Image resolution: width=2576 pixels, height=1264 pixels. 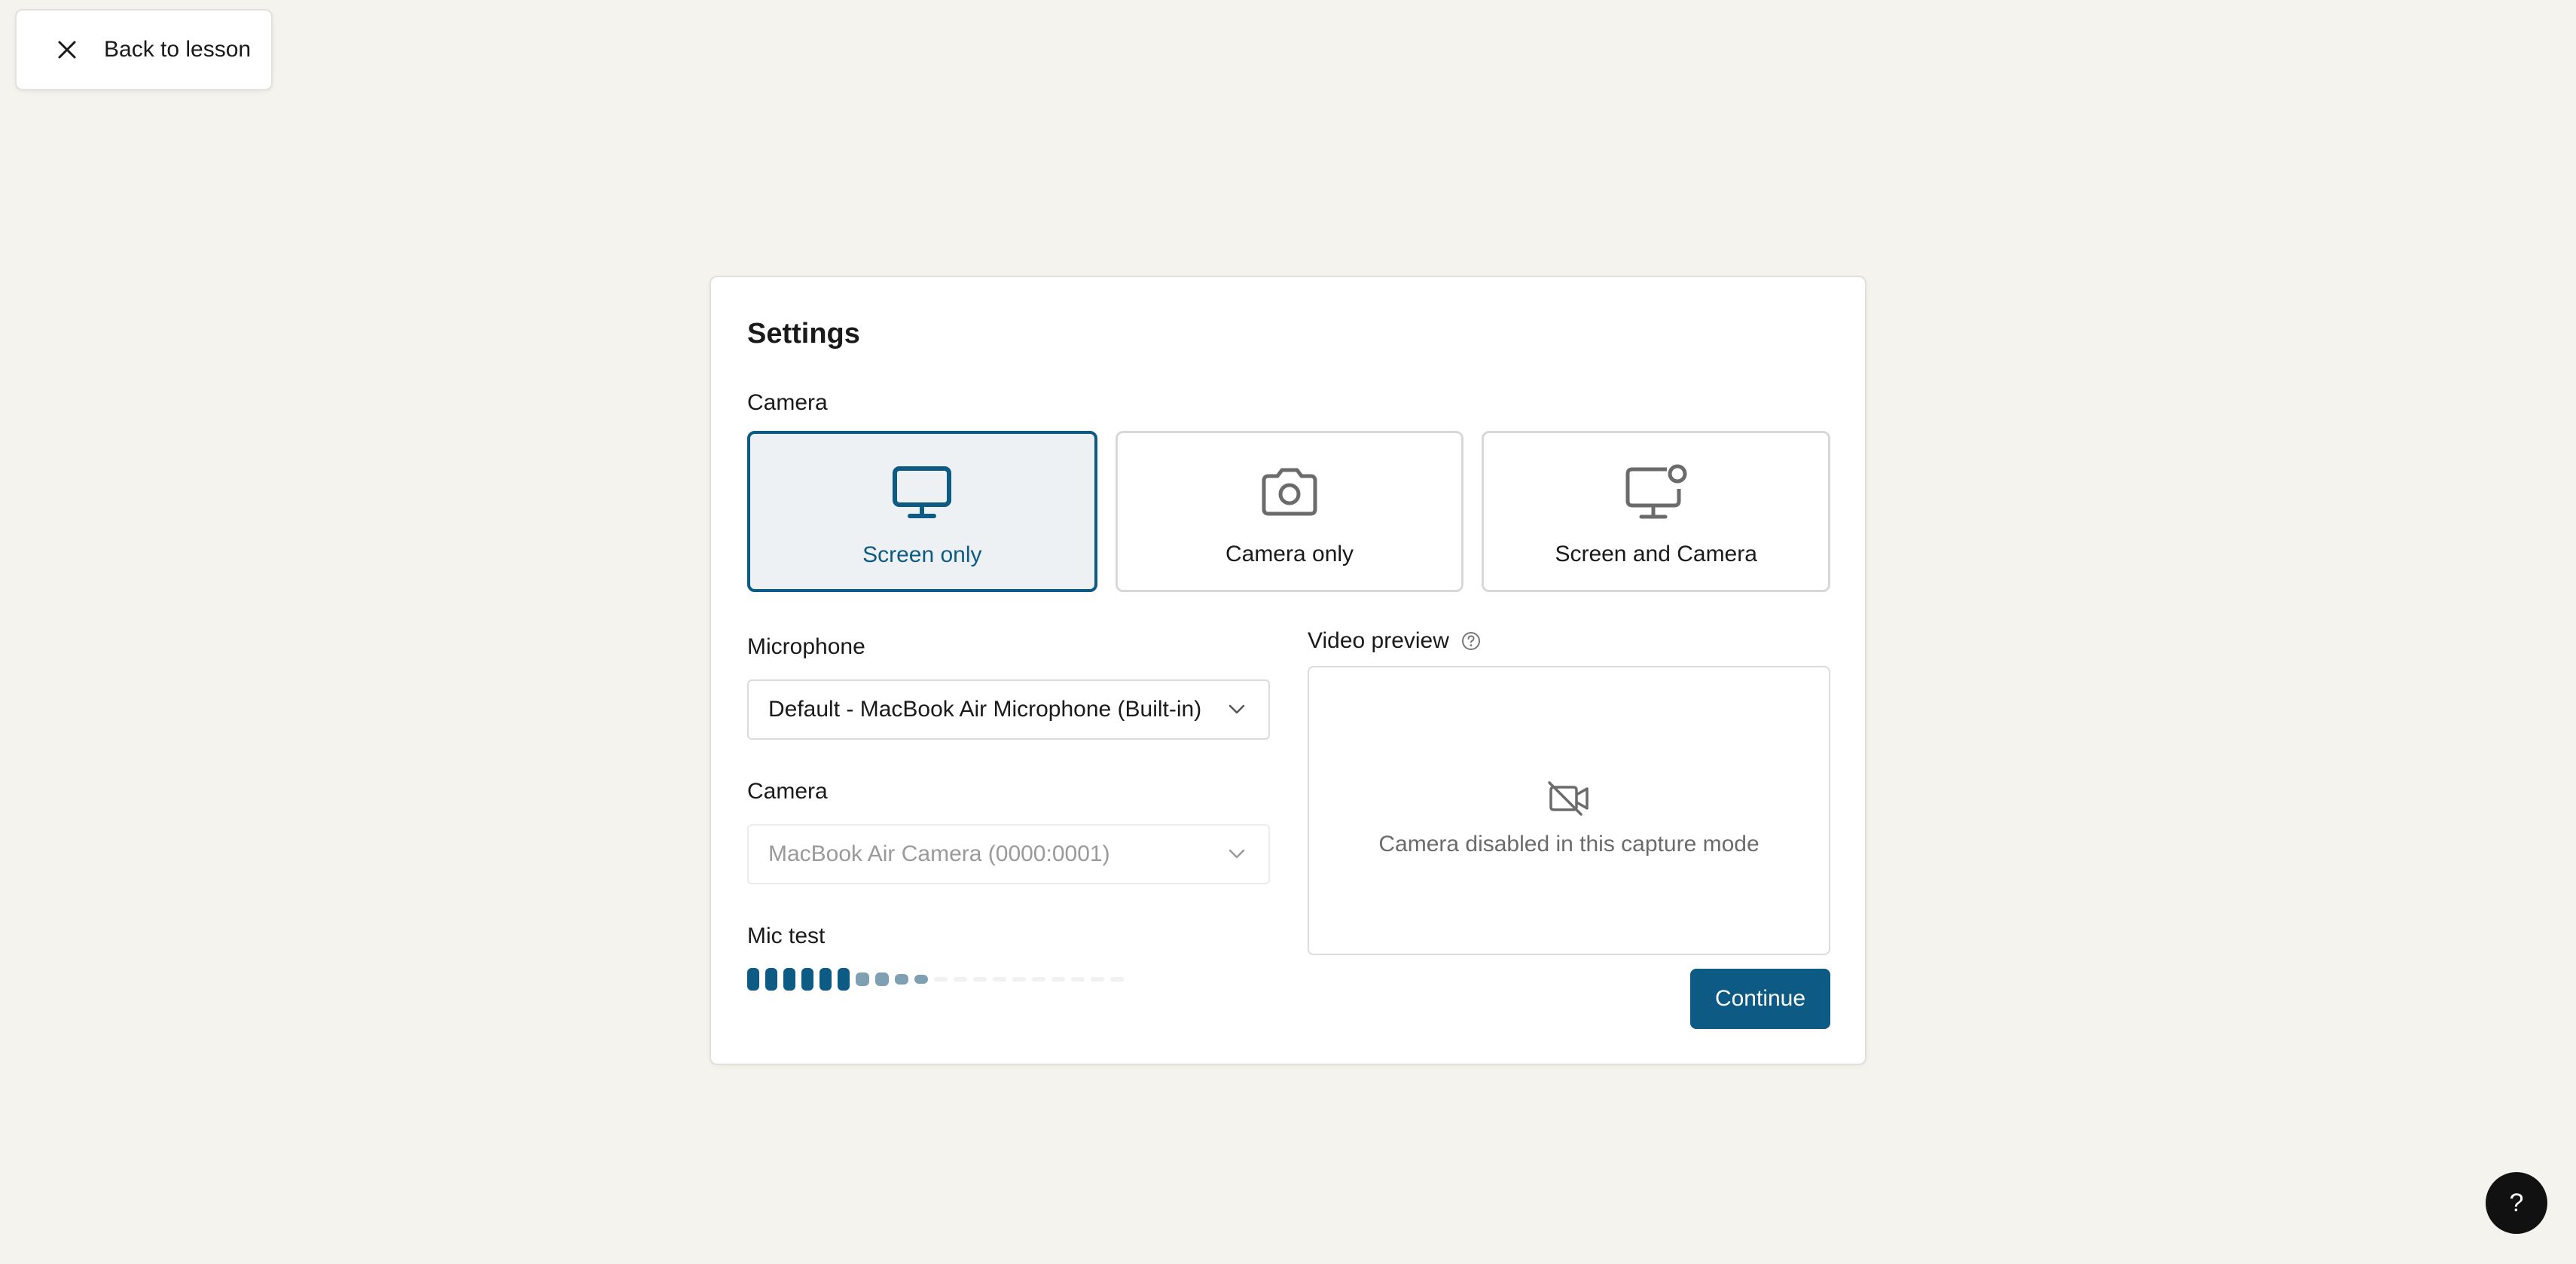 What do you see at coordinates (1471, 641) in the screenshot?
I see `help-circle-icon` at bounding box center [1471, 641].